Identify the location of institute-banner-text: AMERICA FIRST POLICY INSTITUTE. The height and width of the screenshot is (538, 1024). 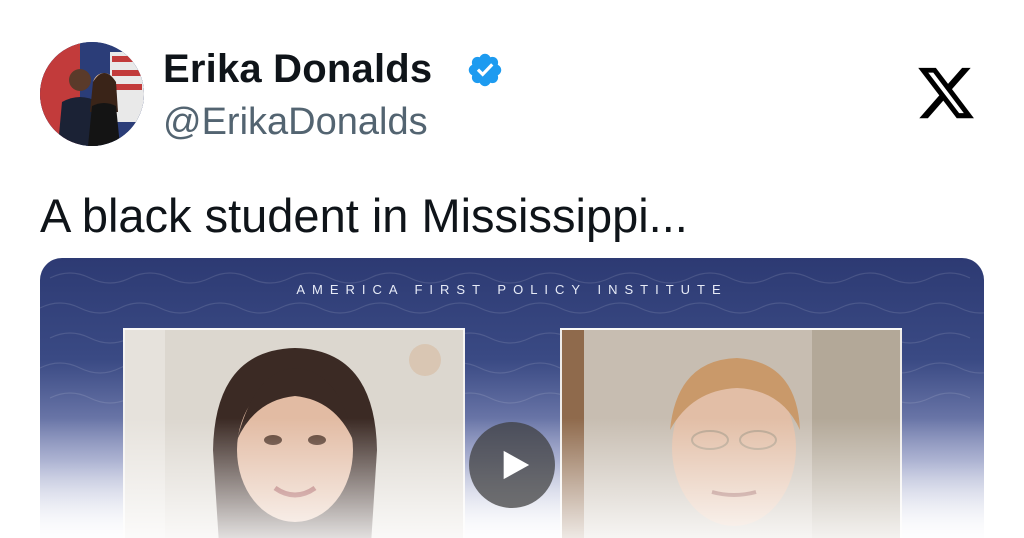
(512, 289).